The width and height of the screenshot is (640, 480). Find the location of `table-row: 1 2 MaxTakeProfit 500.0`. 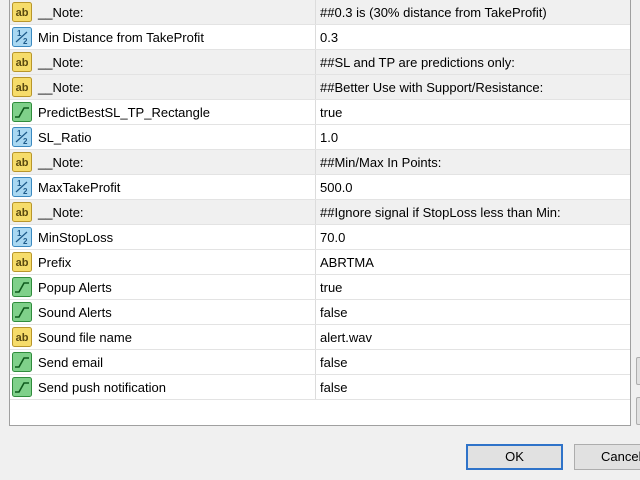

table-row: 1 2 MaxTakeProfit 500.0 is located at coordinates (320, 187).